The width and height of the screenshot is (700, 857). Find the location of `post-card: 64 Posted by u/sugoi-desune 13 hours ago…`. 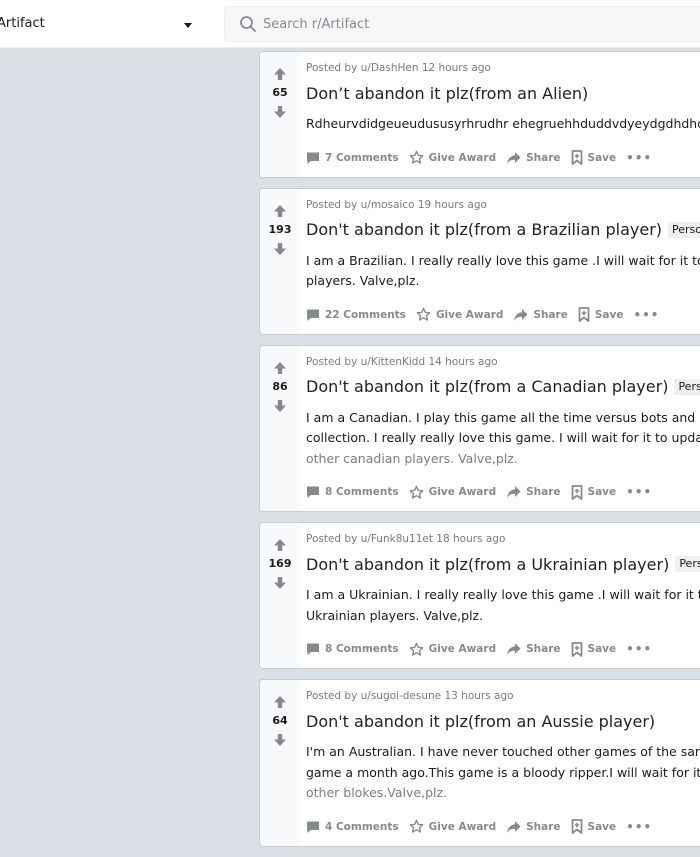

post-card: 64 Posted by u/sugoi-desune 13 hours ago… is located at coordinates (479, 763).